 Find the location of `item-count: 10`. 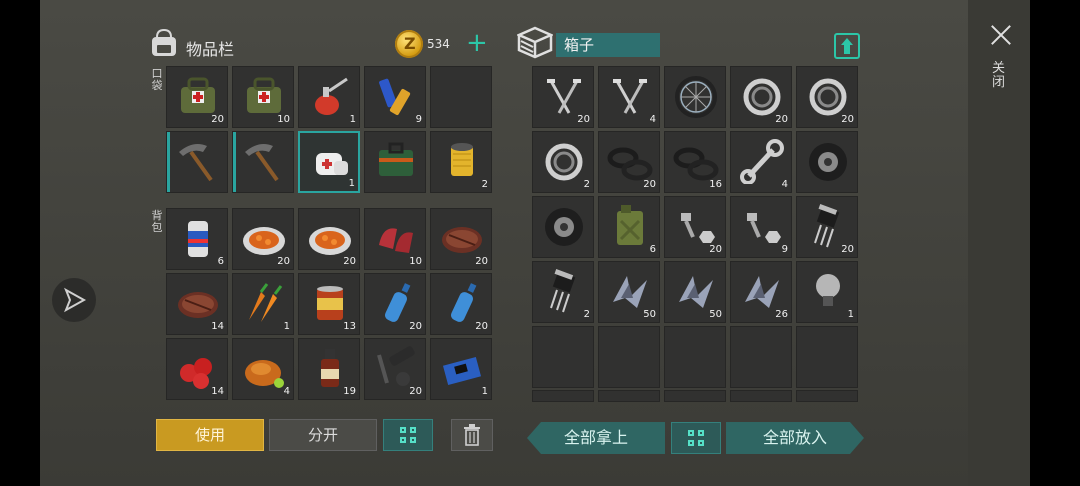

item-count: 10 is located at coordinates (415, 261).